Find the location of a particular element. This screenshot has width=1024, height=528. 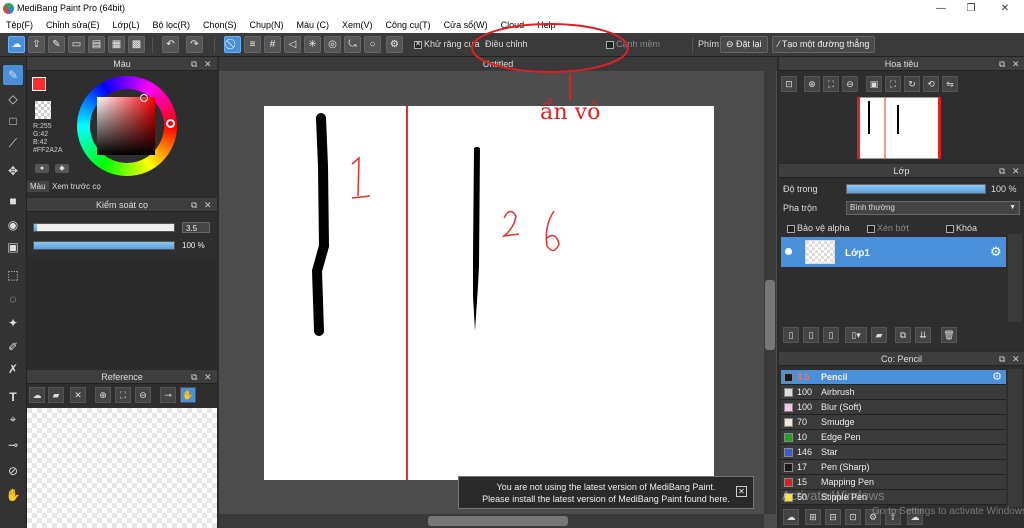

gradient-tool-icon: ▣ is located at coordinates (13, 247).